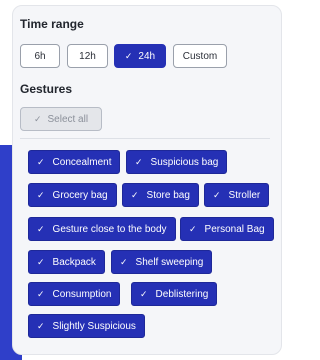  I want to click on gesture-chip-label: Consumption, so click(82, 294).